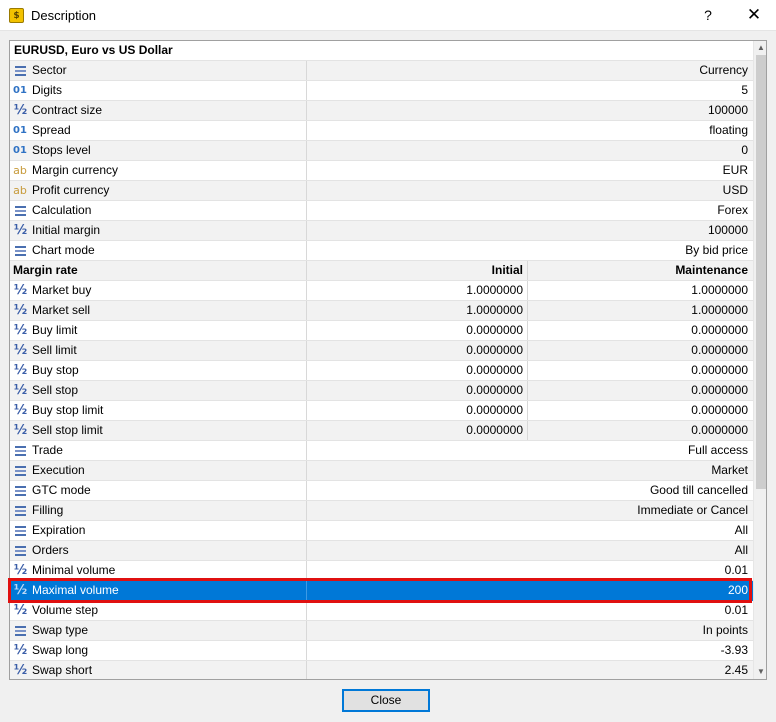 The image size is (776, 722). What do you see at coordinates (381, 471) in the screenshot?
I see `property-row: Execution Market` at bounding box center [381, 471].